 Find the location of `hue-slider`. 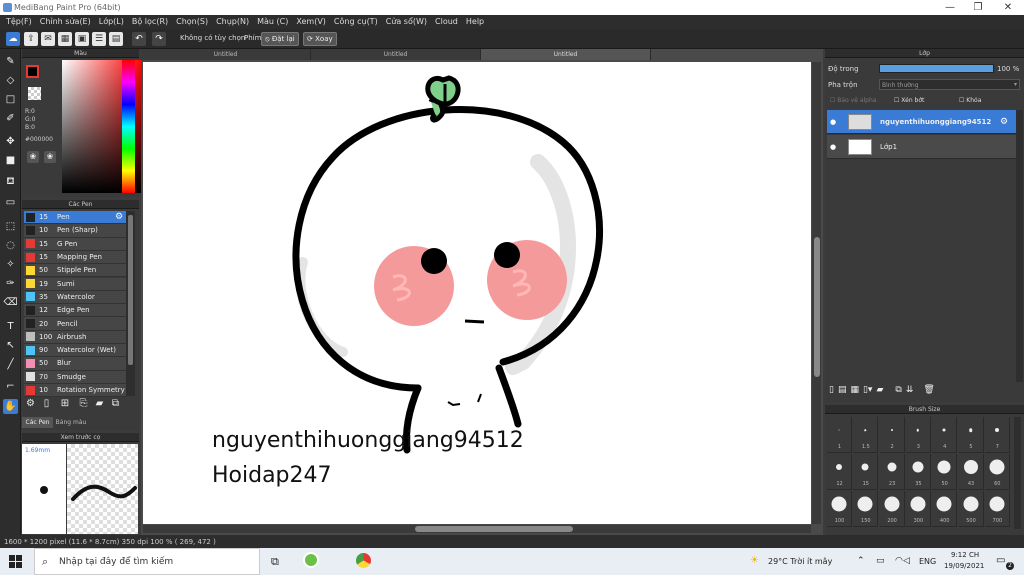

hue-slider is located at coordinates (128, 126).